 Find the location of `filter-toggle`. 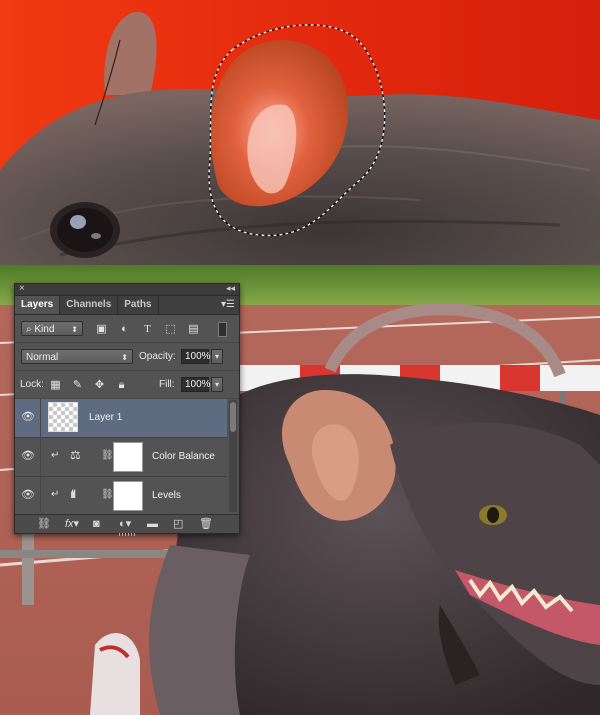

filter-toggle is located at coordinates (222, 329).